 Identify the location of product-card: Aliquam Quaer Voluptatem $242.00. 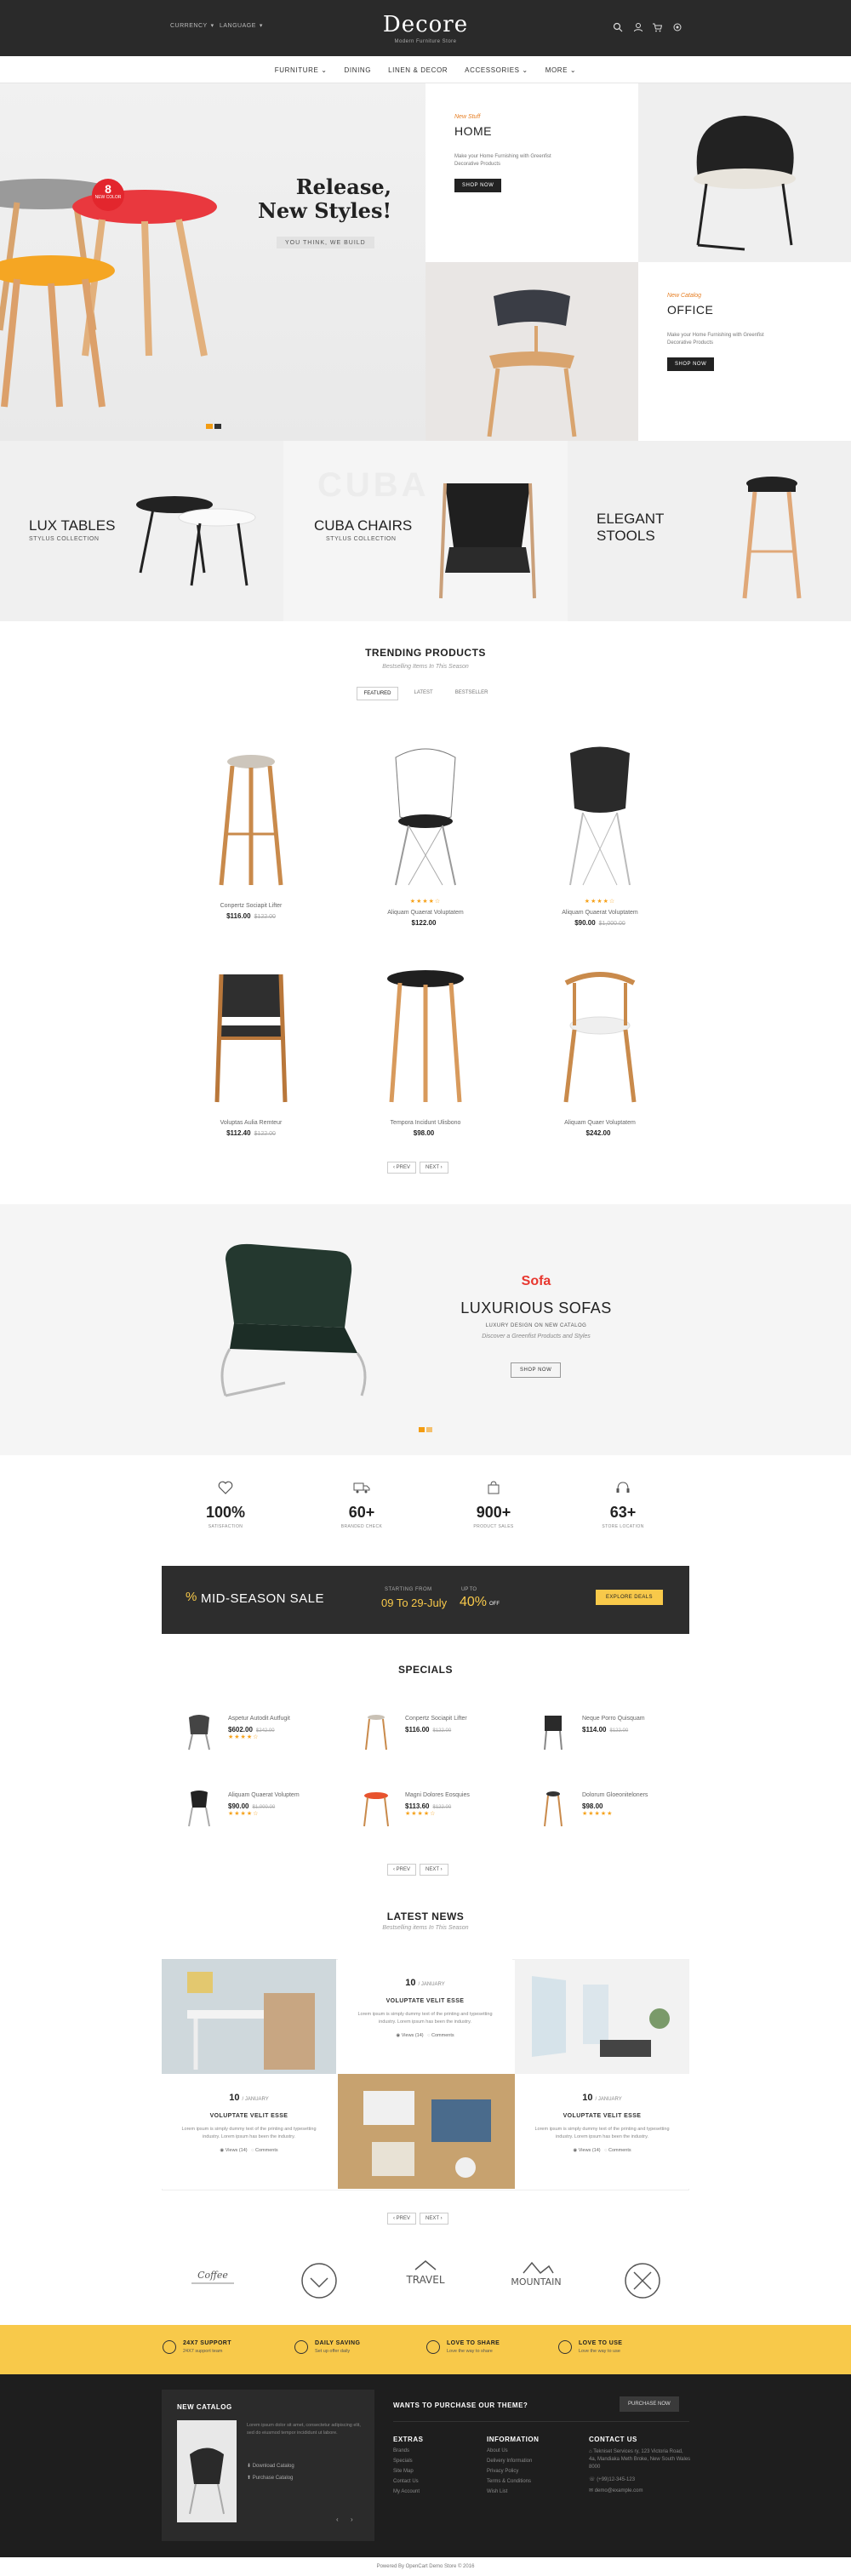
(600, 1047).